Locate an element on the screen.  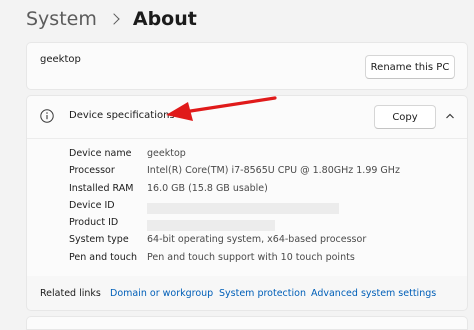
page-title: About is located at coordinates (164, 19).